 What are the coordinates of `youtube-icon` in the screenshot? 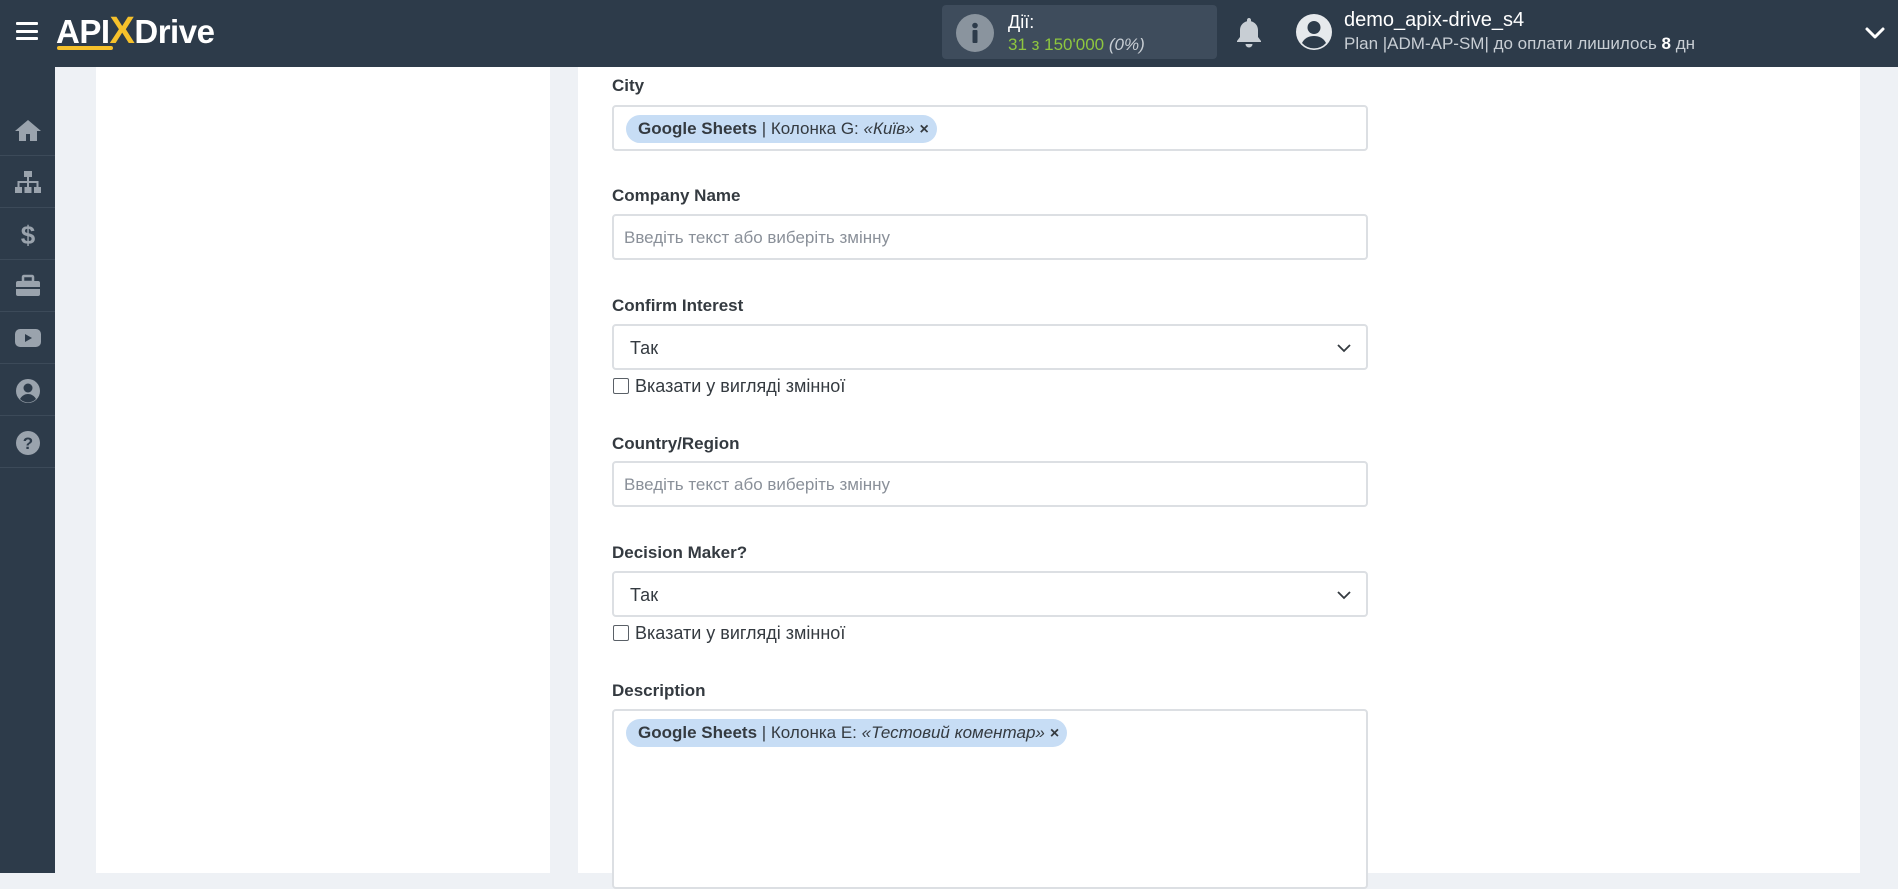 It's located at (28, 338).